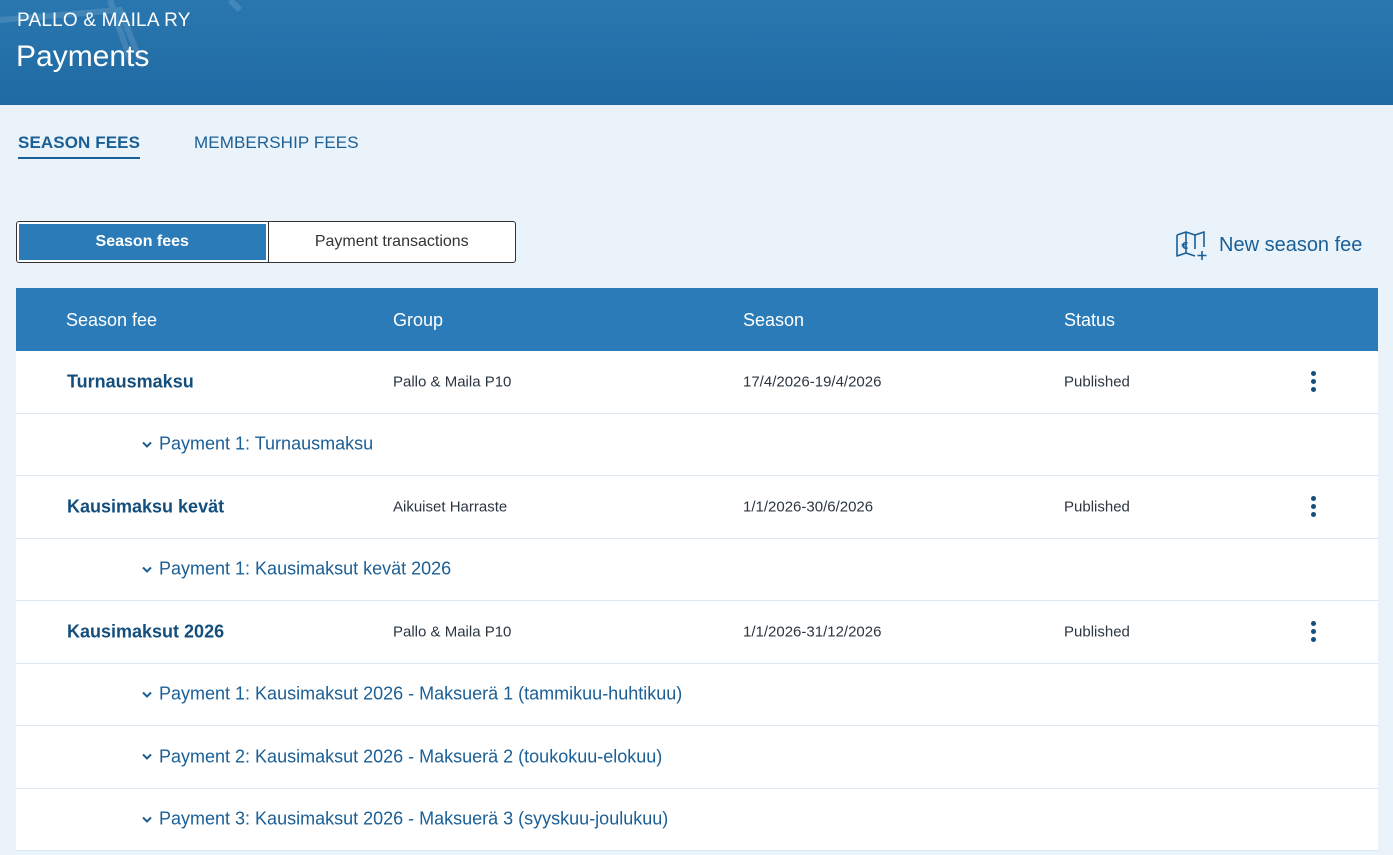 The image size is (1393, 855). Describe the element at coordinates (130, 381) in the screenshot. I see `season-fee-name: Turnausmaksu` at that location.